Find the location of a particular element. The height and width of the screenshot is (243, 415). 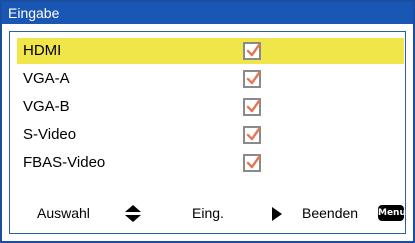

checkbox-fbas-video is located at coordinates (252, 163).